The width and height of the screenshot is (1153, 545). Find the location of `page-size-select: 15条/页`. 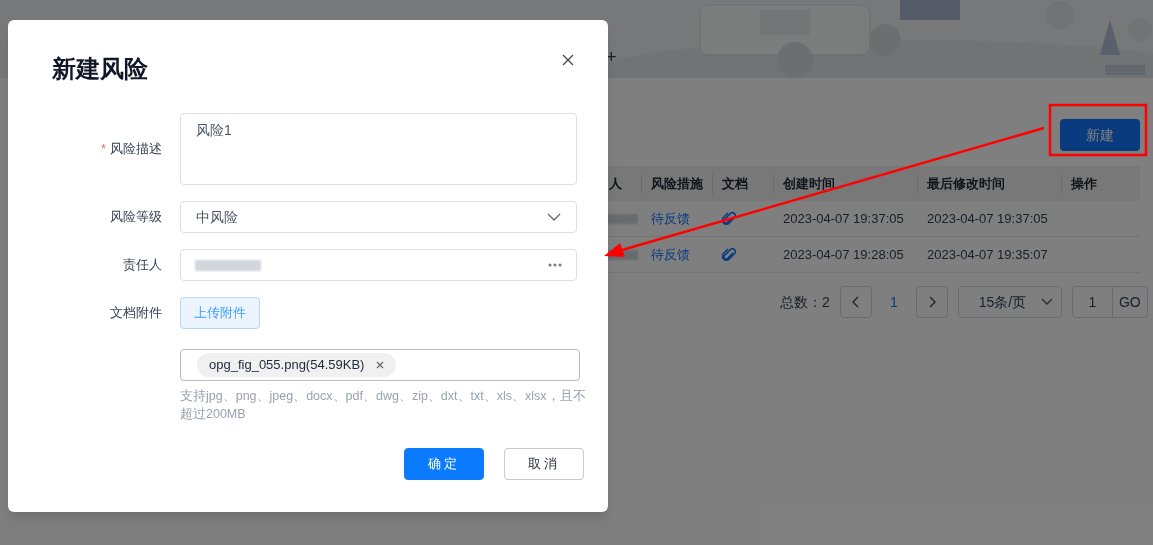

page-size-select: 15条/页 is located at coordinates (1009, 302).